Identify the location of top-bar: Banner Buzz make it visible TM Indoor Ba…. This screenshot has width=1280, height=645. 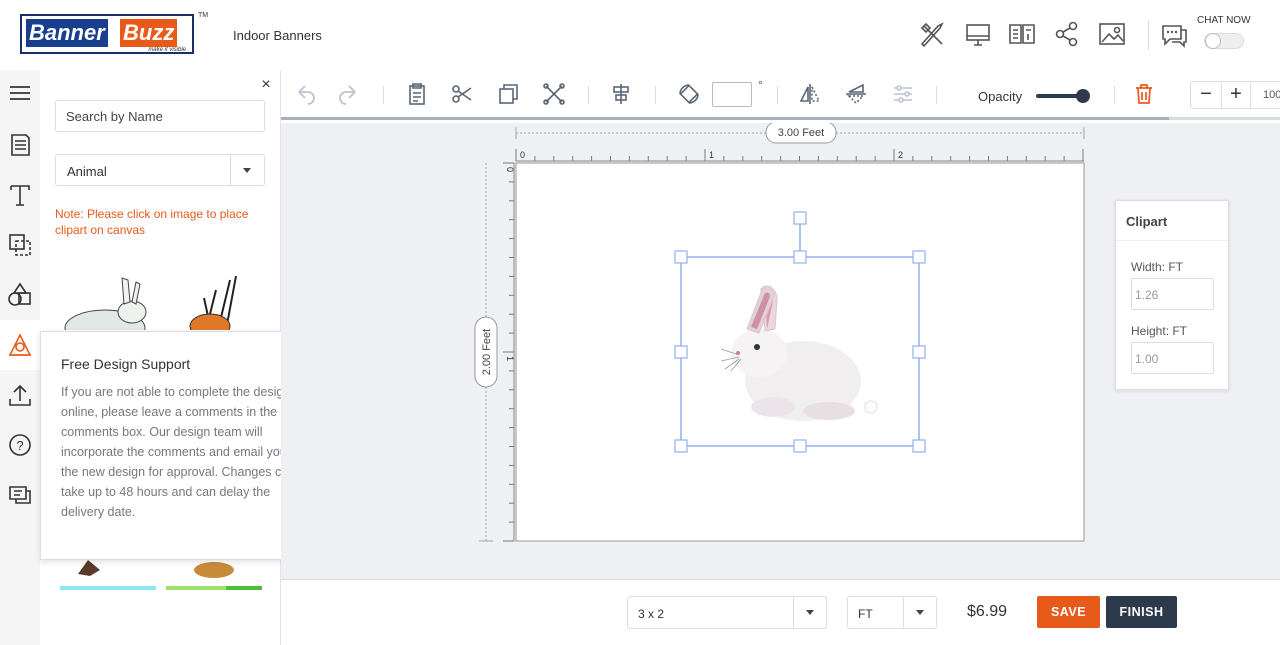
(640, 35).